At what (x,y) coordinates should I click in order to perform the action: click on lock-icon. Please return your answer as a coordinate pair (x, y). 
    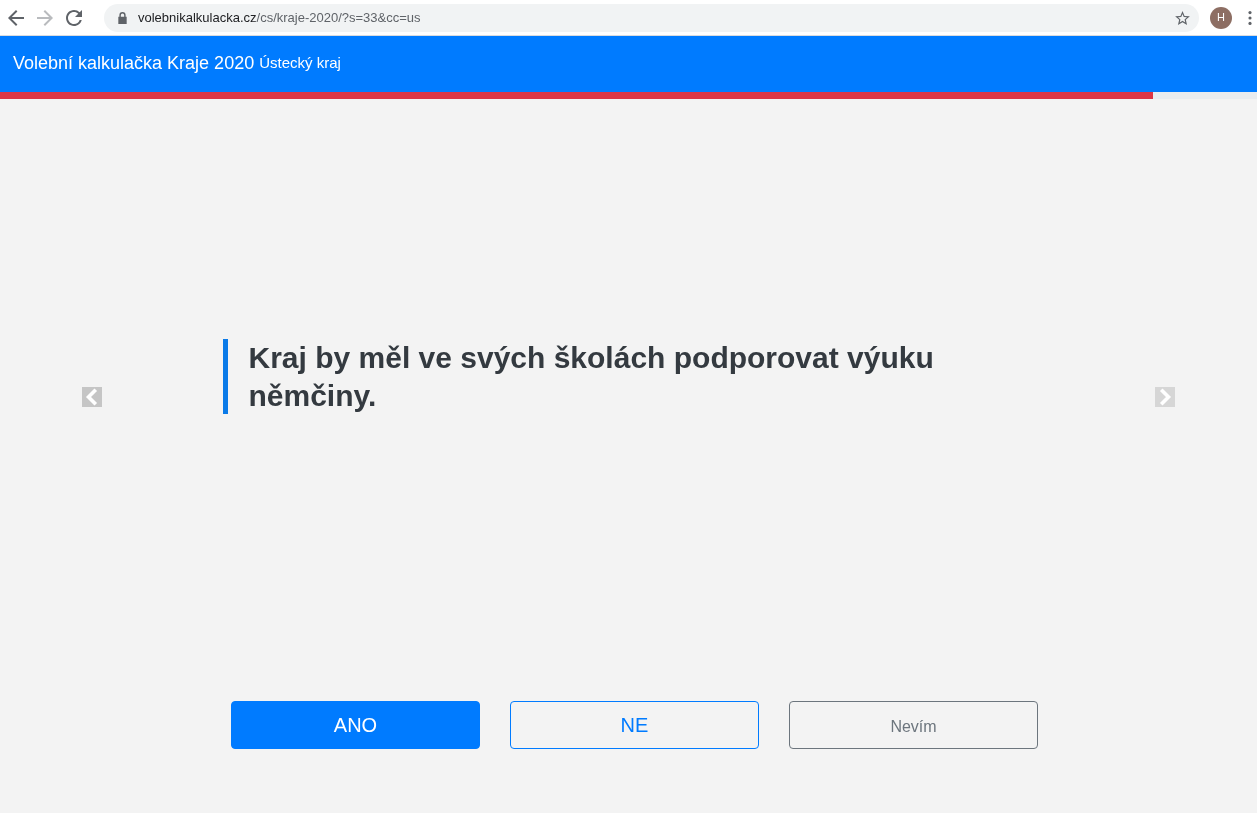
    Looking at the image, I should click on (122, 17).